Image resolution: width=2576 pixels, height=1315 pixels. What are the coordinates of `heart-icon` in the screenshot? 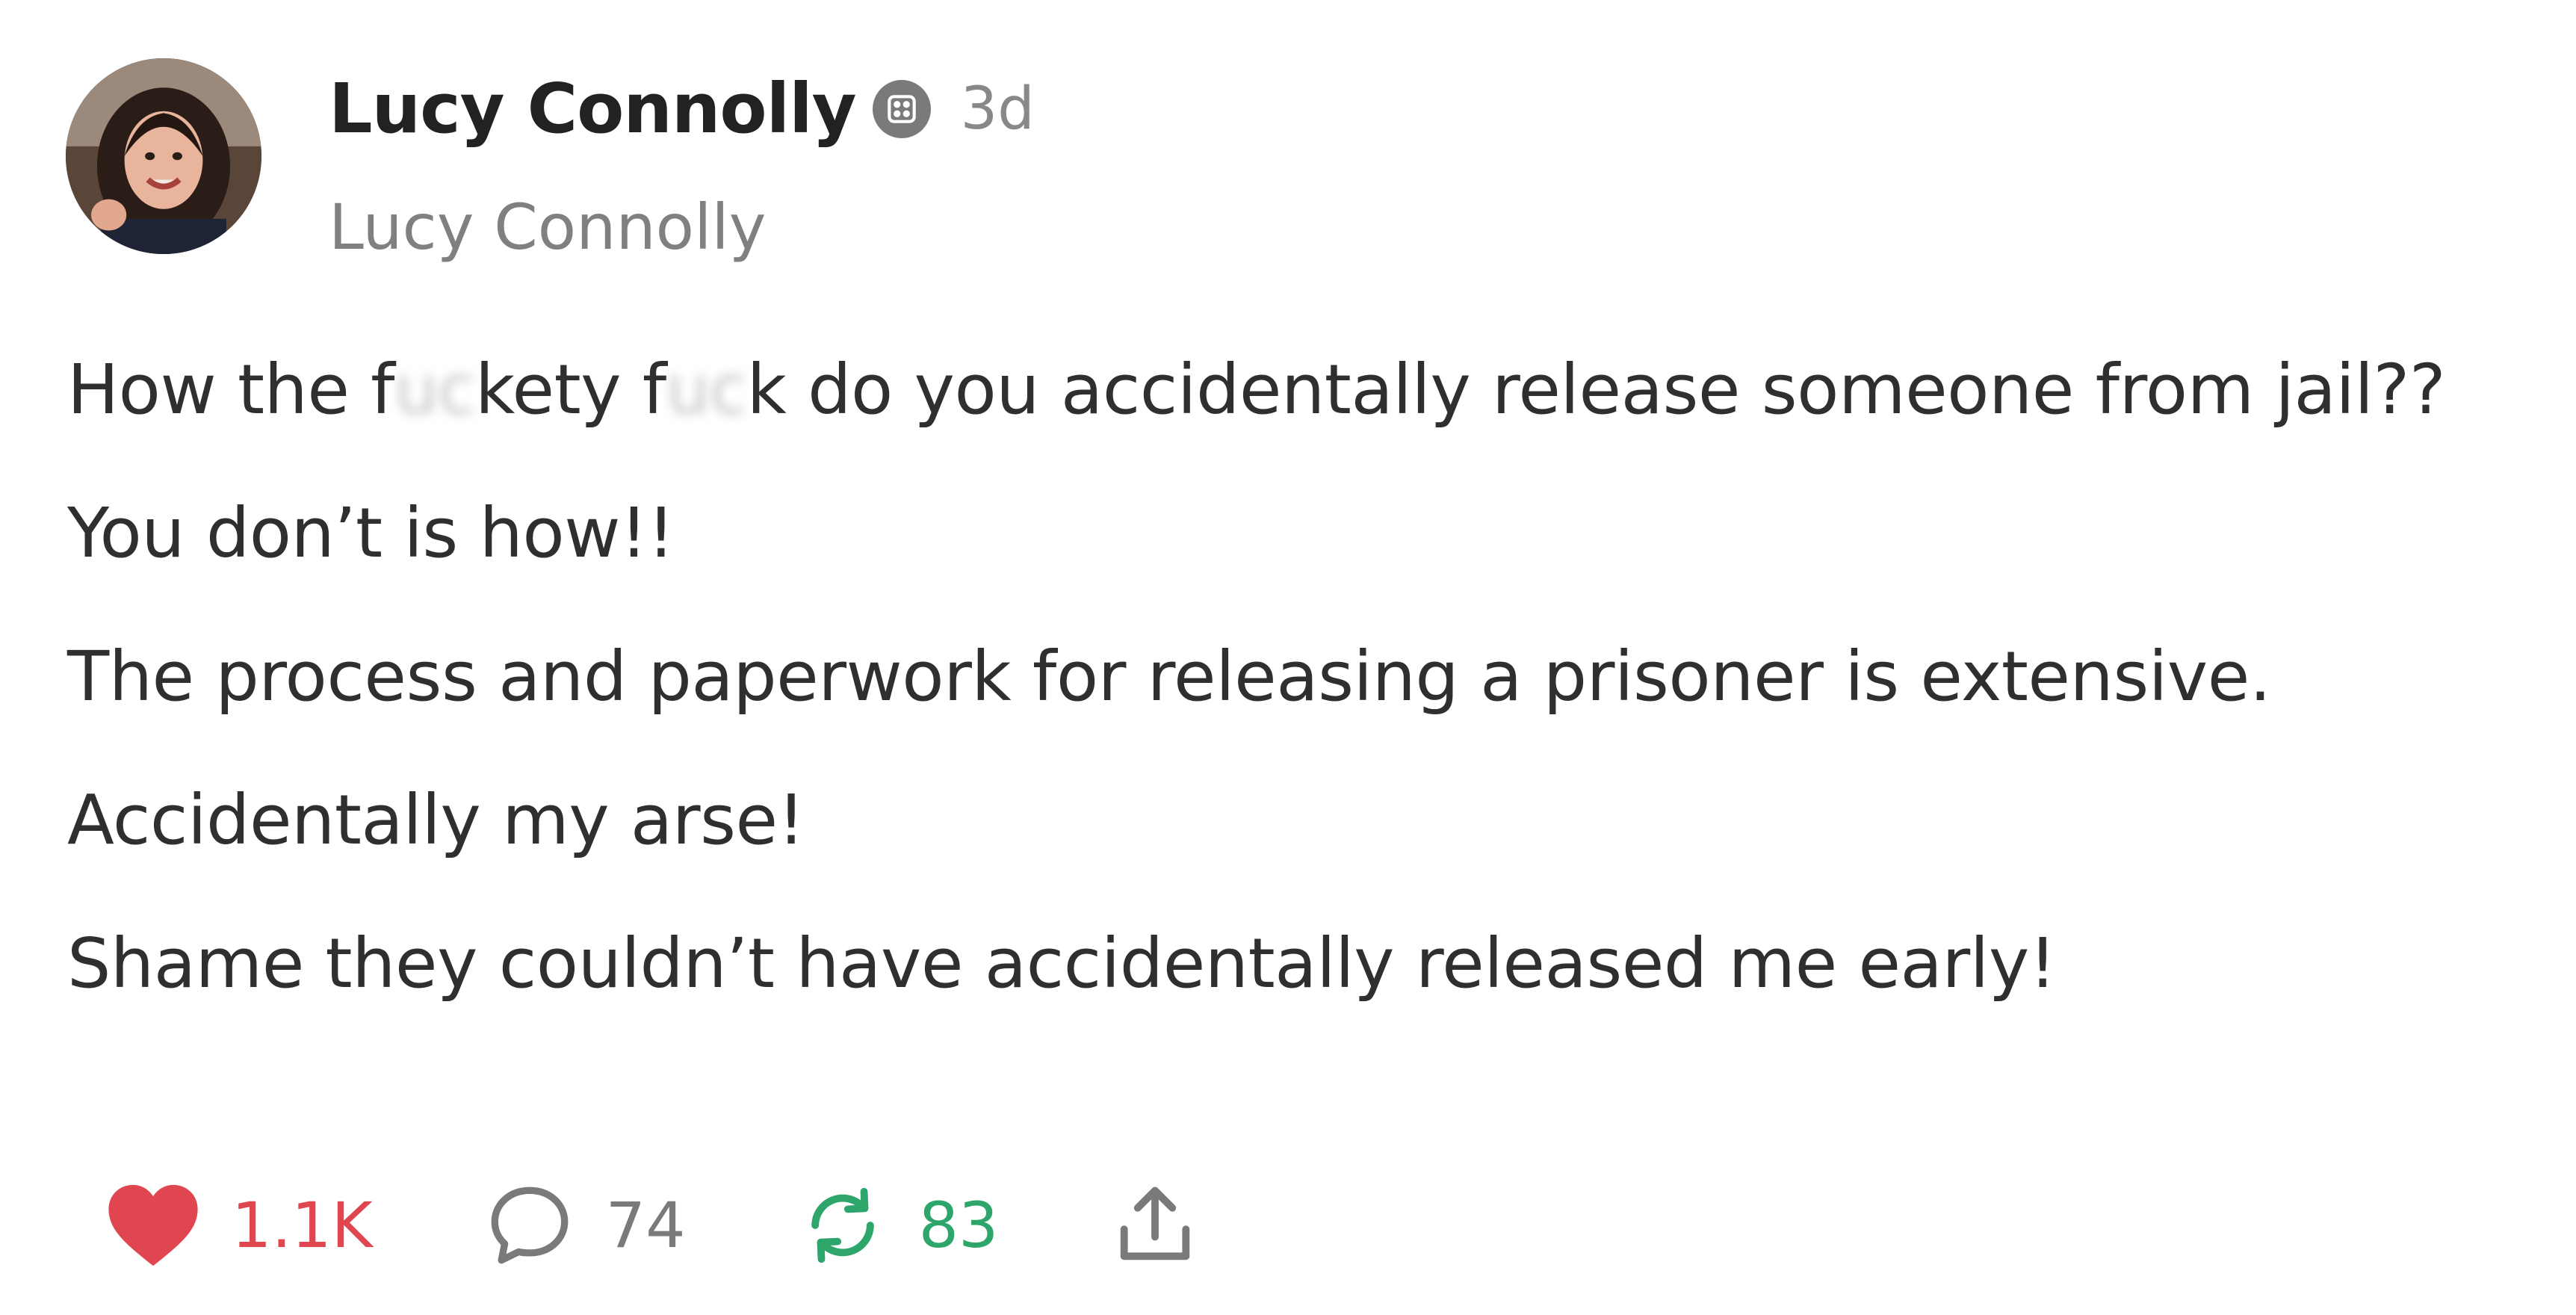 It's located at (153, 1225).